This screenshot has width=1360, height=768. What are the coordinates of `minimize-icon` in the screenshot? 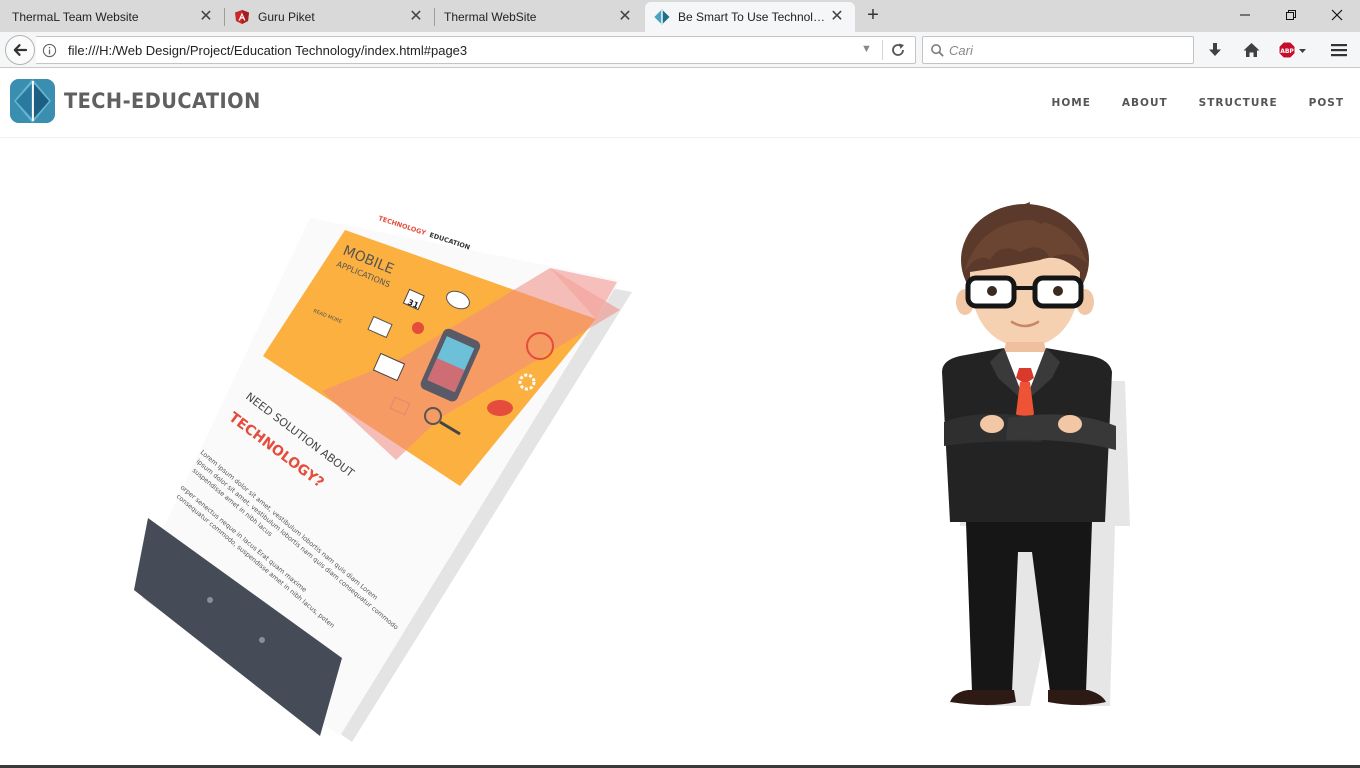 It's located at (1245, 15).